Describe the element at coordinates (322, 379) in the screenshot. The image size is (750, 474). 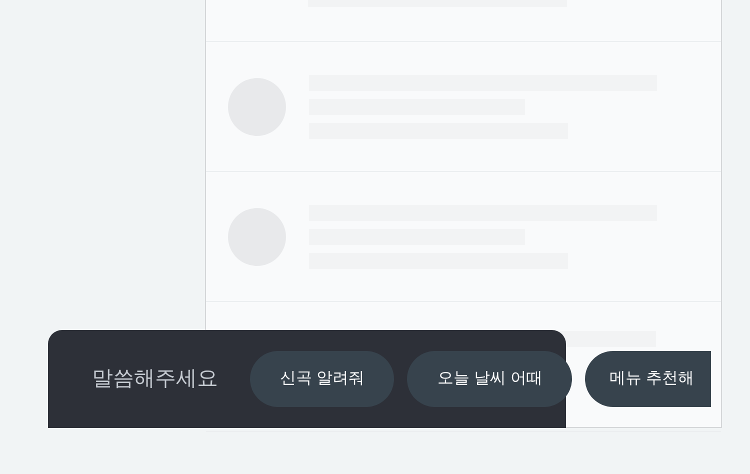
I see `suggestion-chip: 신곡 알려줘` at that location.